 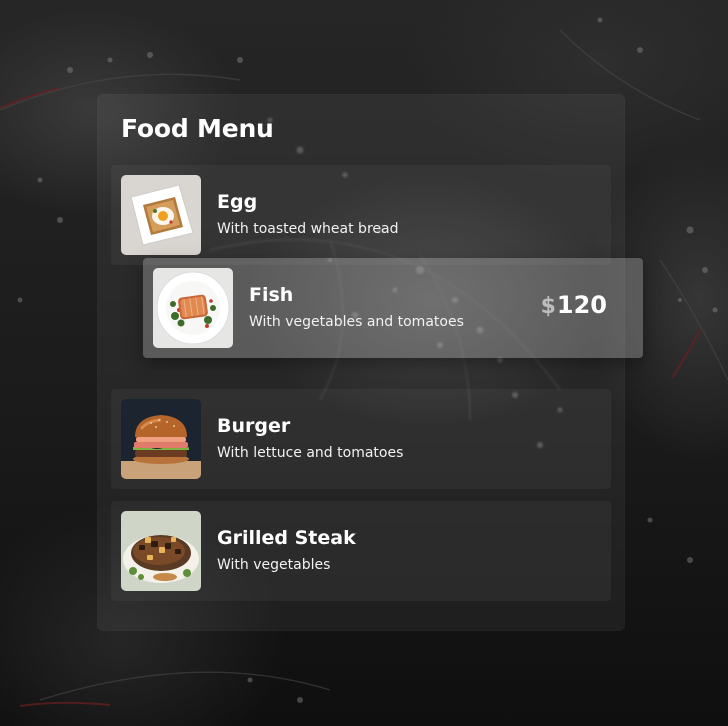 What do you see at coordinates (237, 202) in the screenshot?
I see `item-name: Egg` at bounding box center [237, 202].